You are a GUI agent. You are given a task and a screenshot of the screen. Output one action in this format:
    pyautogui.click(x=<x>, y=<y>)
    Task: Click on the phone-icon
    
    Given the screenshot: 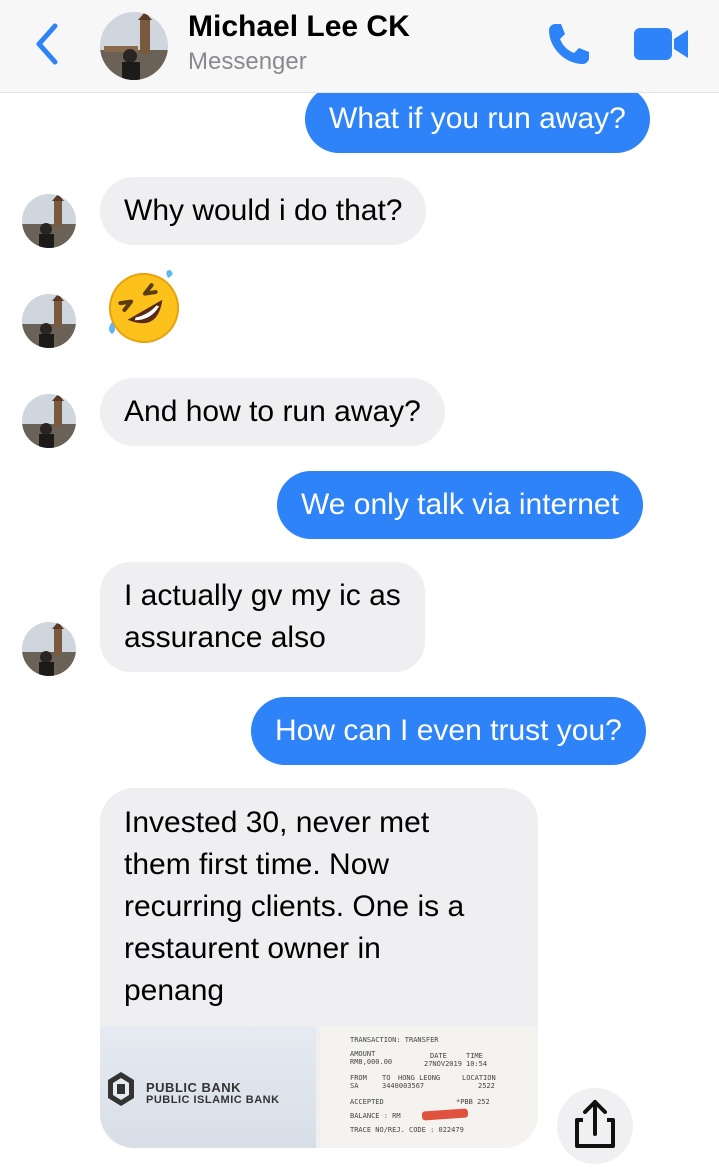 What is the action you would take?
    pyautogui.click(x=569, y=44)
    